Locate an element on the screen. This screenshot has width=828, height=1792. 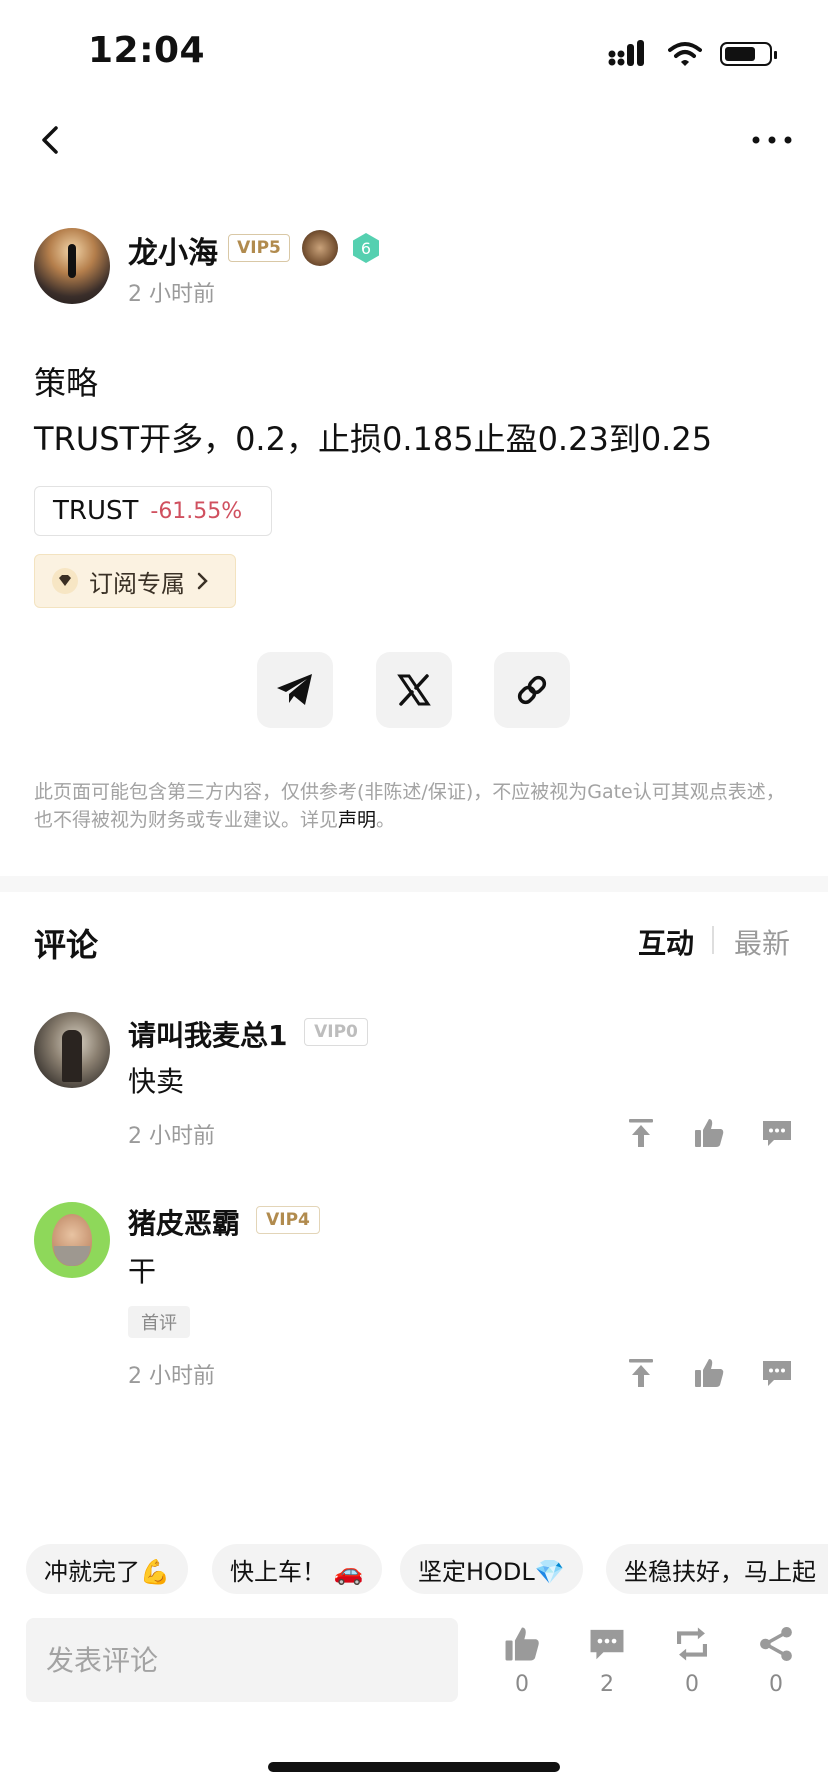
disclaimer-link: 声明 is located at coordinates (357, 820).